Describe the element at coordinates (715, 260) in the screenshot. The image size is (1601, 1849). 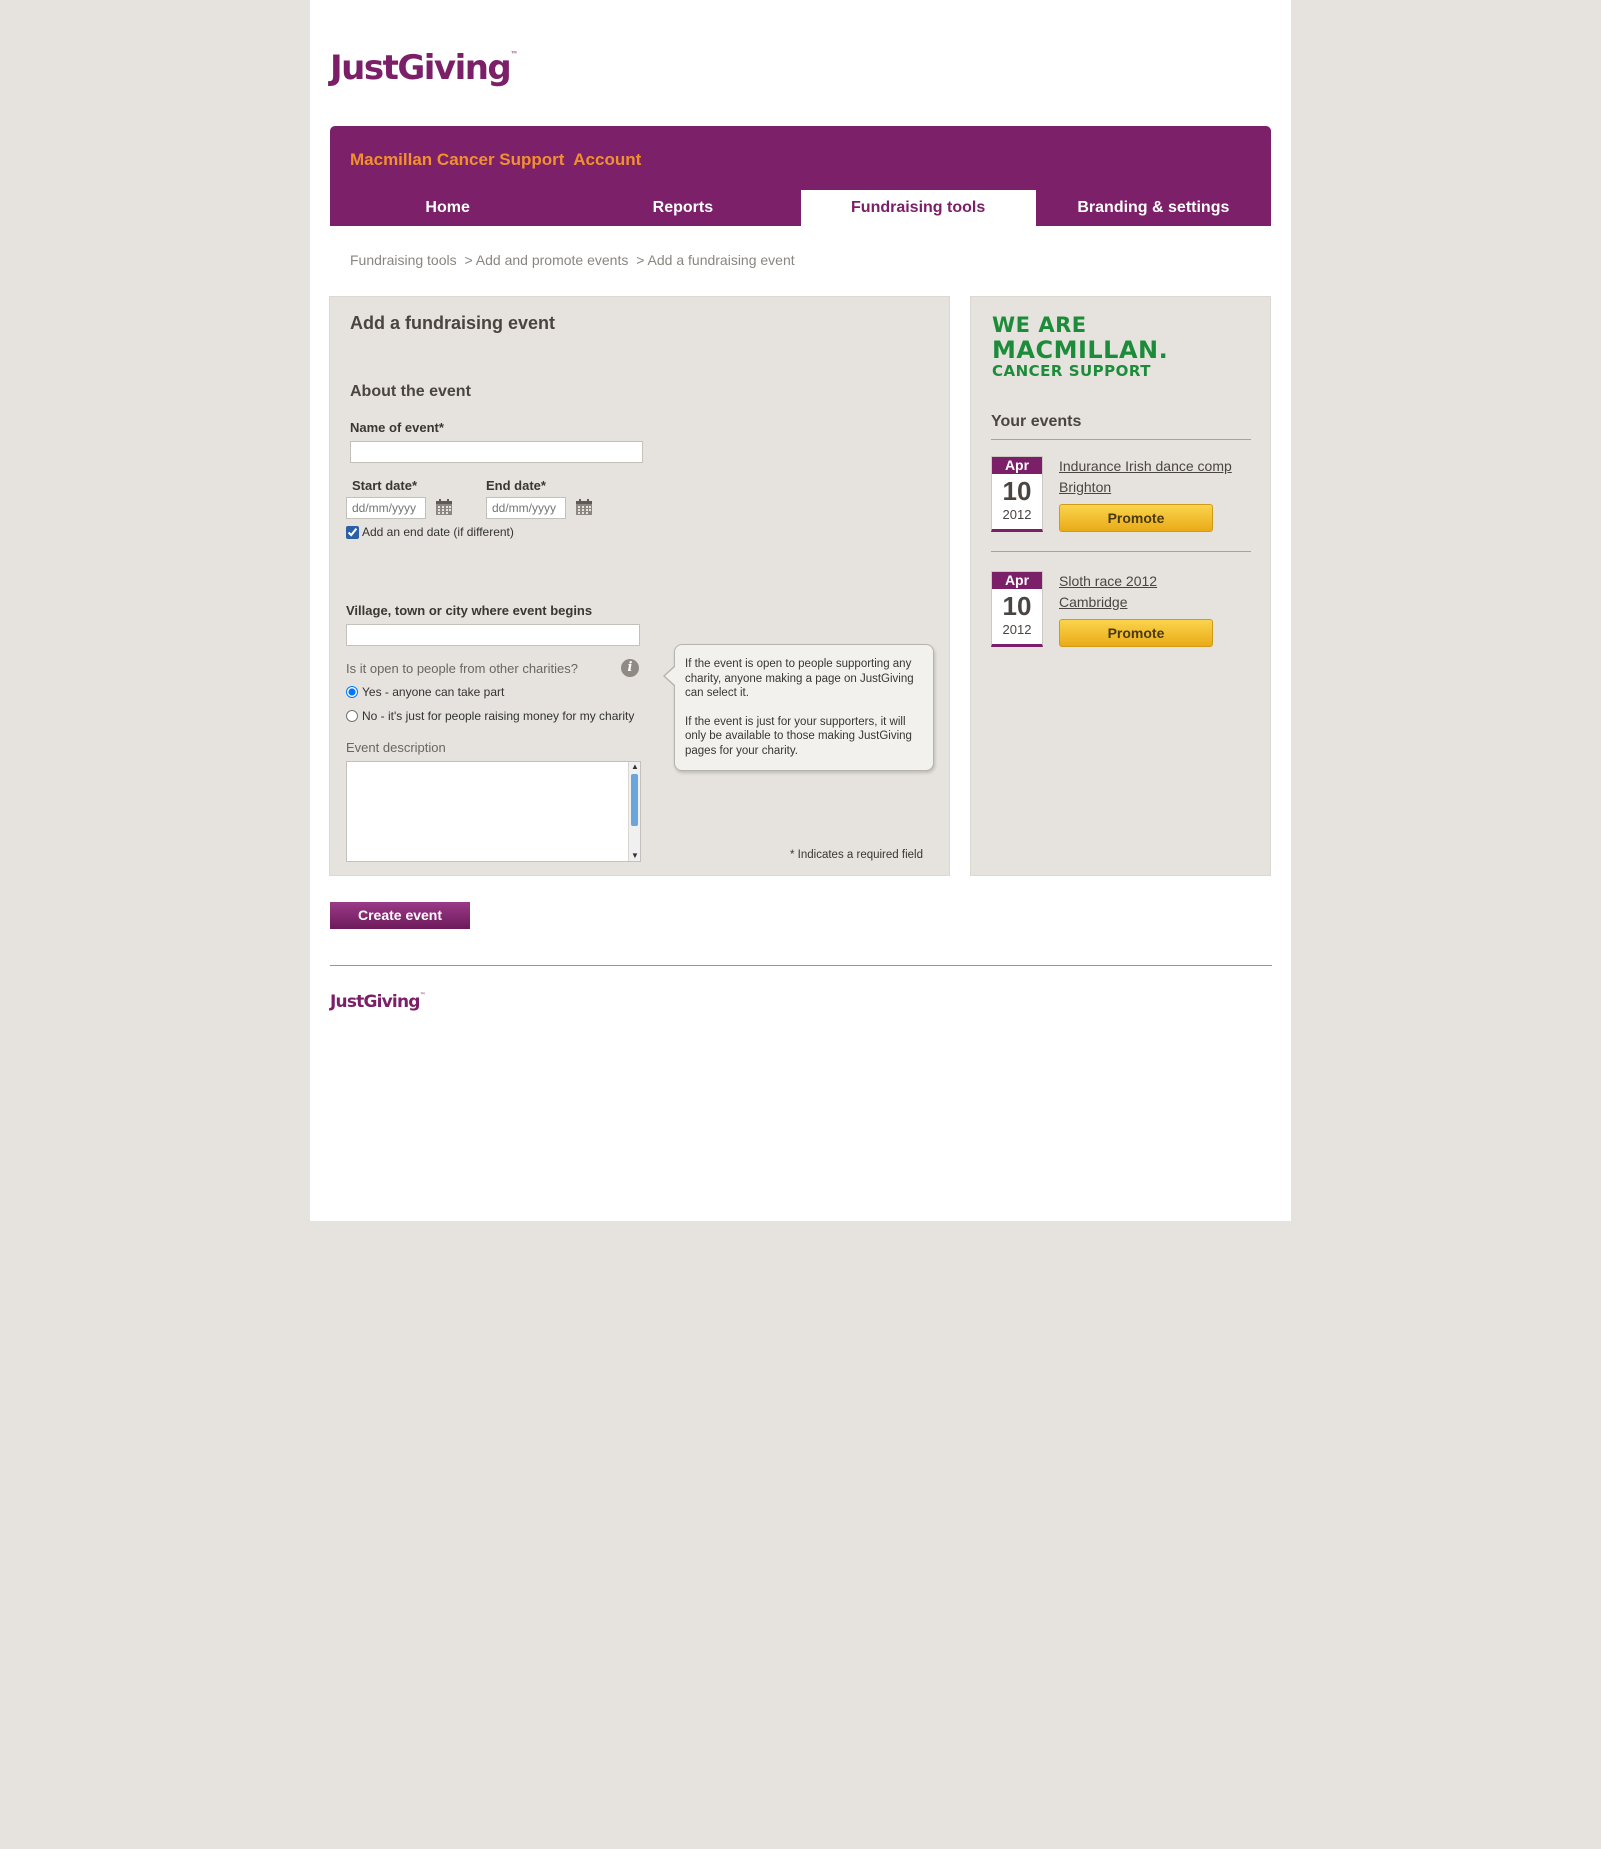
I see `breadcrumb-item: > Add a fundraising event` at that location.